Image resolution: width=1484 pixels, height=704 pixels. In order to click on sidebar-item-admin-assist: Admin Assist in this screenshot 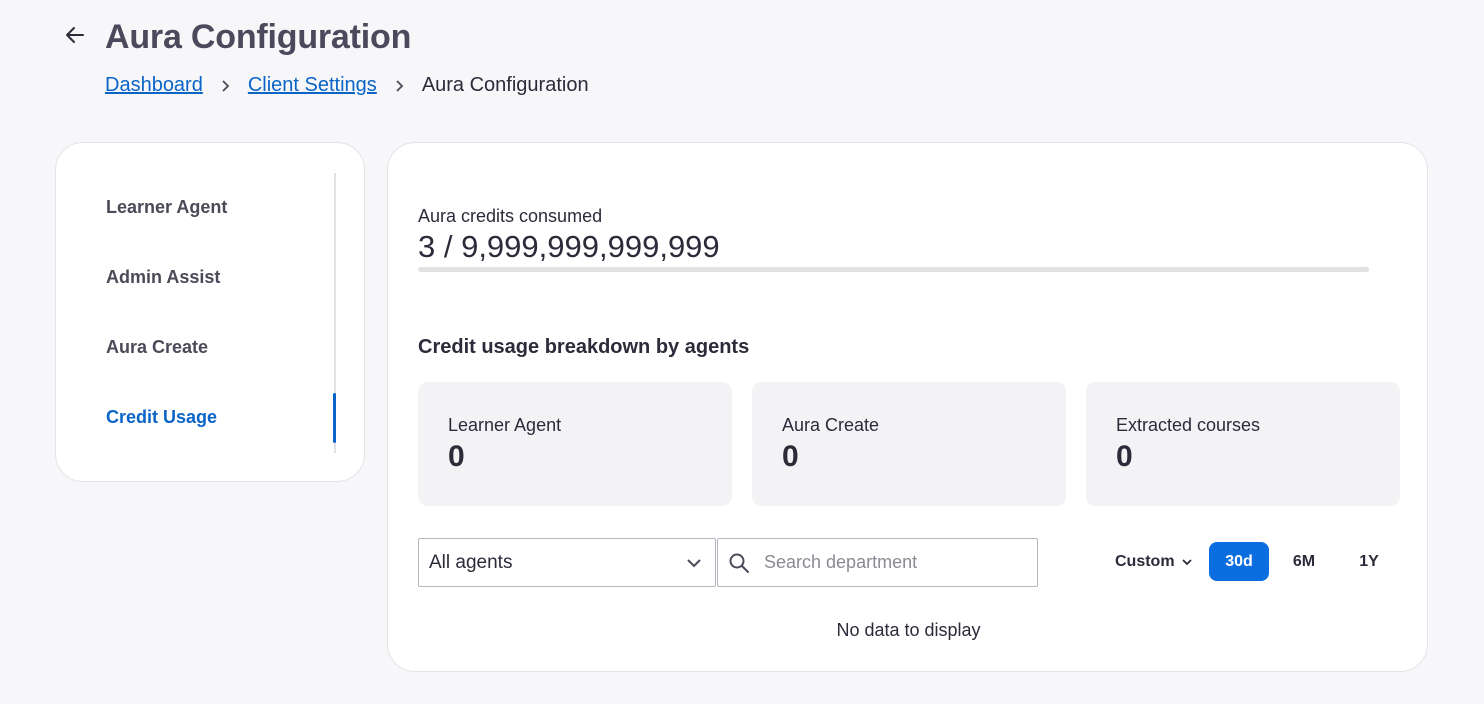, I will do `click(163, 277)`.